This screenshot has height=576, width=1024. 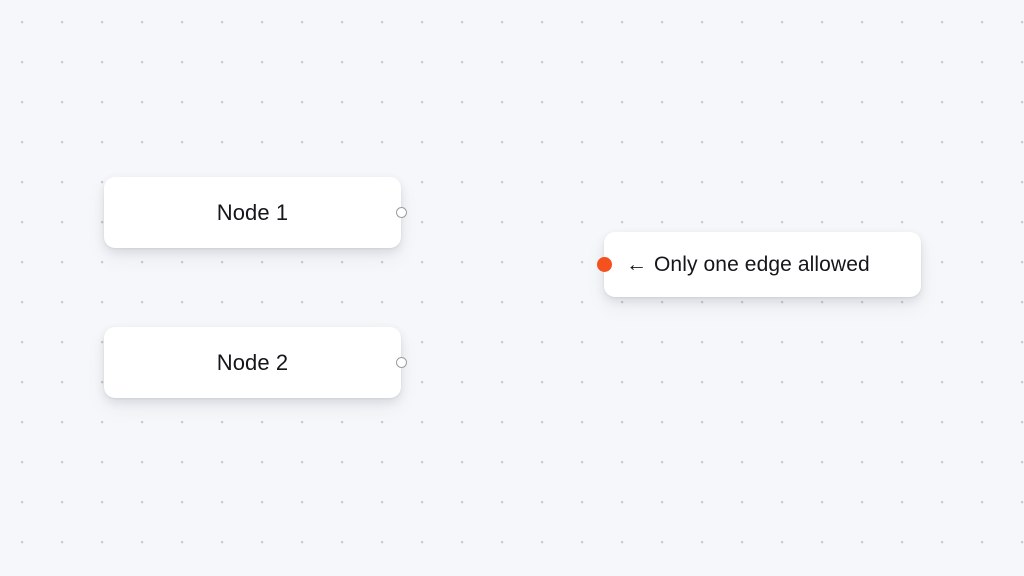 What do you see at coordinates (762, 264) in the screenshot?
I see `note-node-label: Only one edge allowed` at bounding box center [762, 264].